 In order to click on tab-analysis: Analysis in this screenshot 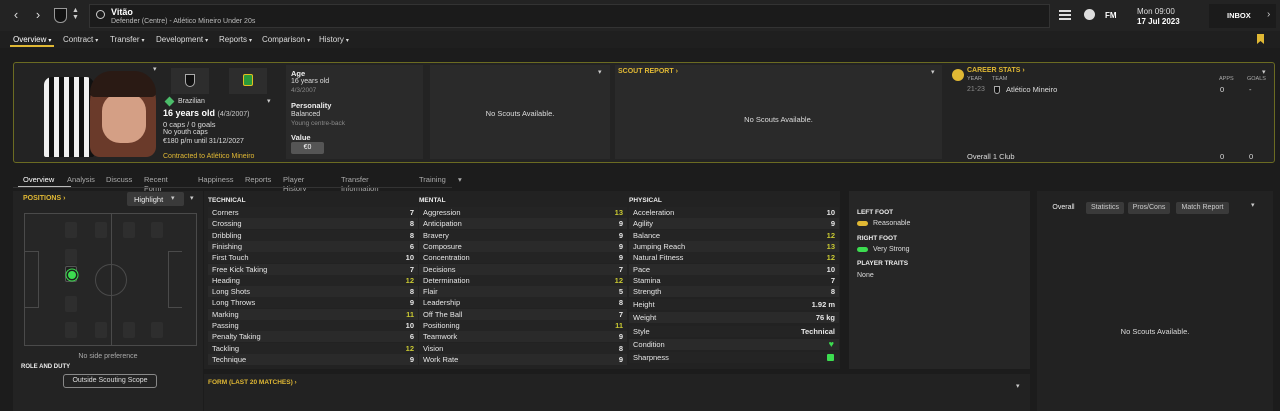, I will do `click(81, 179)`.